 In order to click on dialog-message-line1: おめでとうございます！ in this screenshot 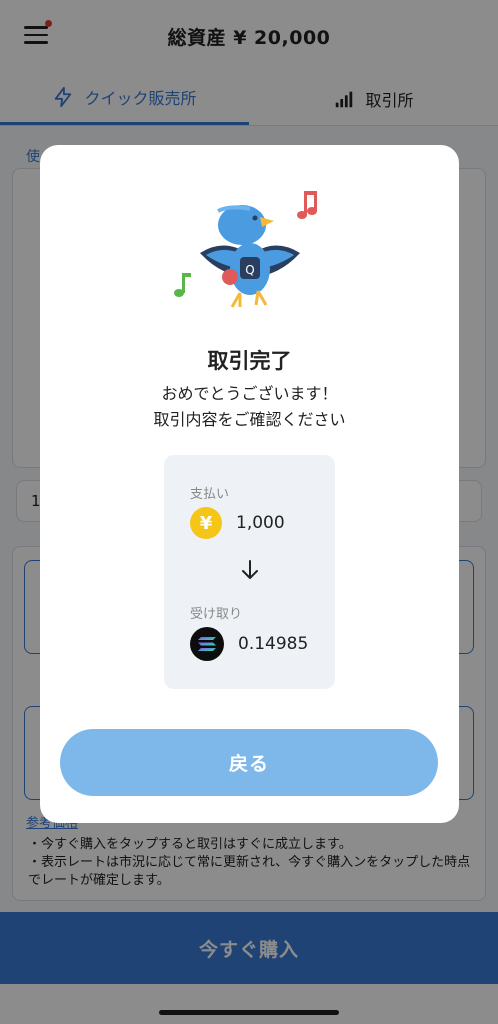, I will do `click(249, 393)`.